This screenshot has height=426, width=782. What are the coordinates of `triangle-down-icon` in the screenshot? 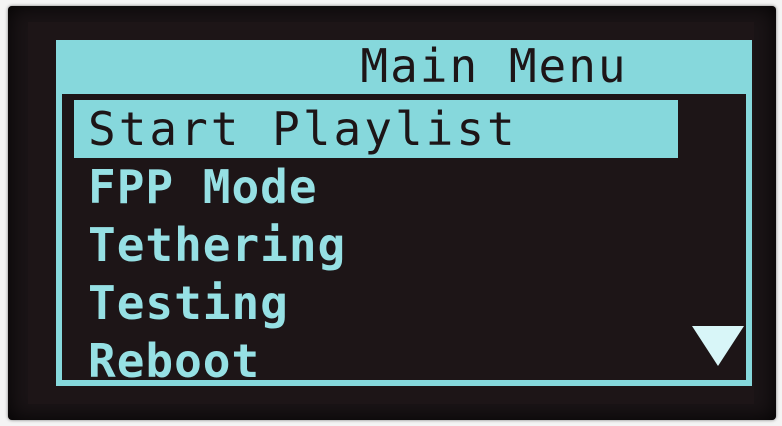 It's located at (718, 346).